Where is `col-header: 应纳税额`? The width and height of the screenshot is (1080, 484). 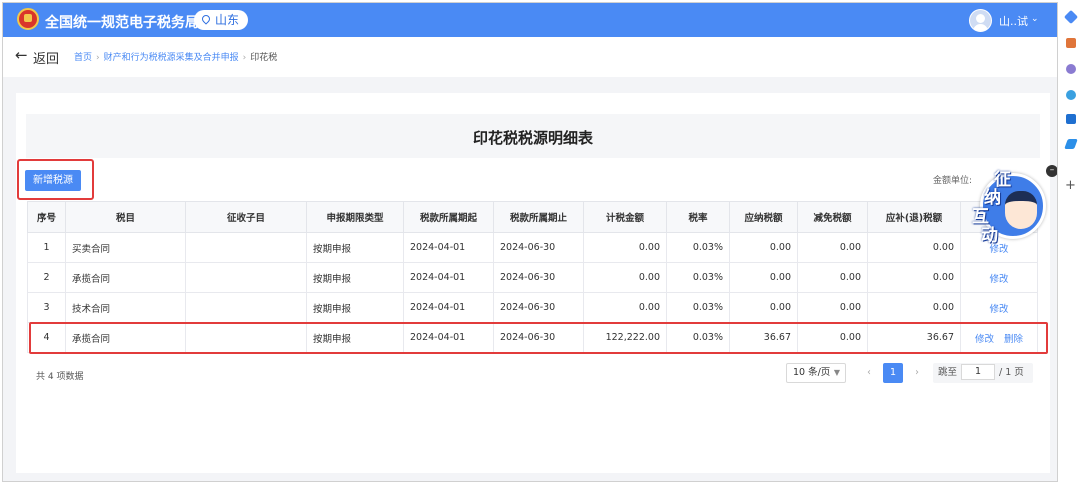 col-header: 应纳税额 is located at coordinates (763, 217).